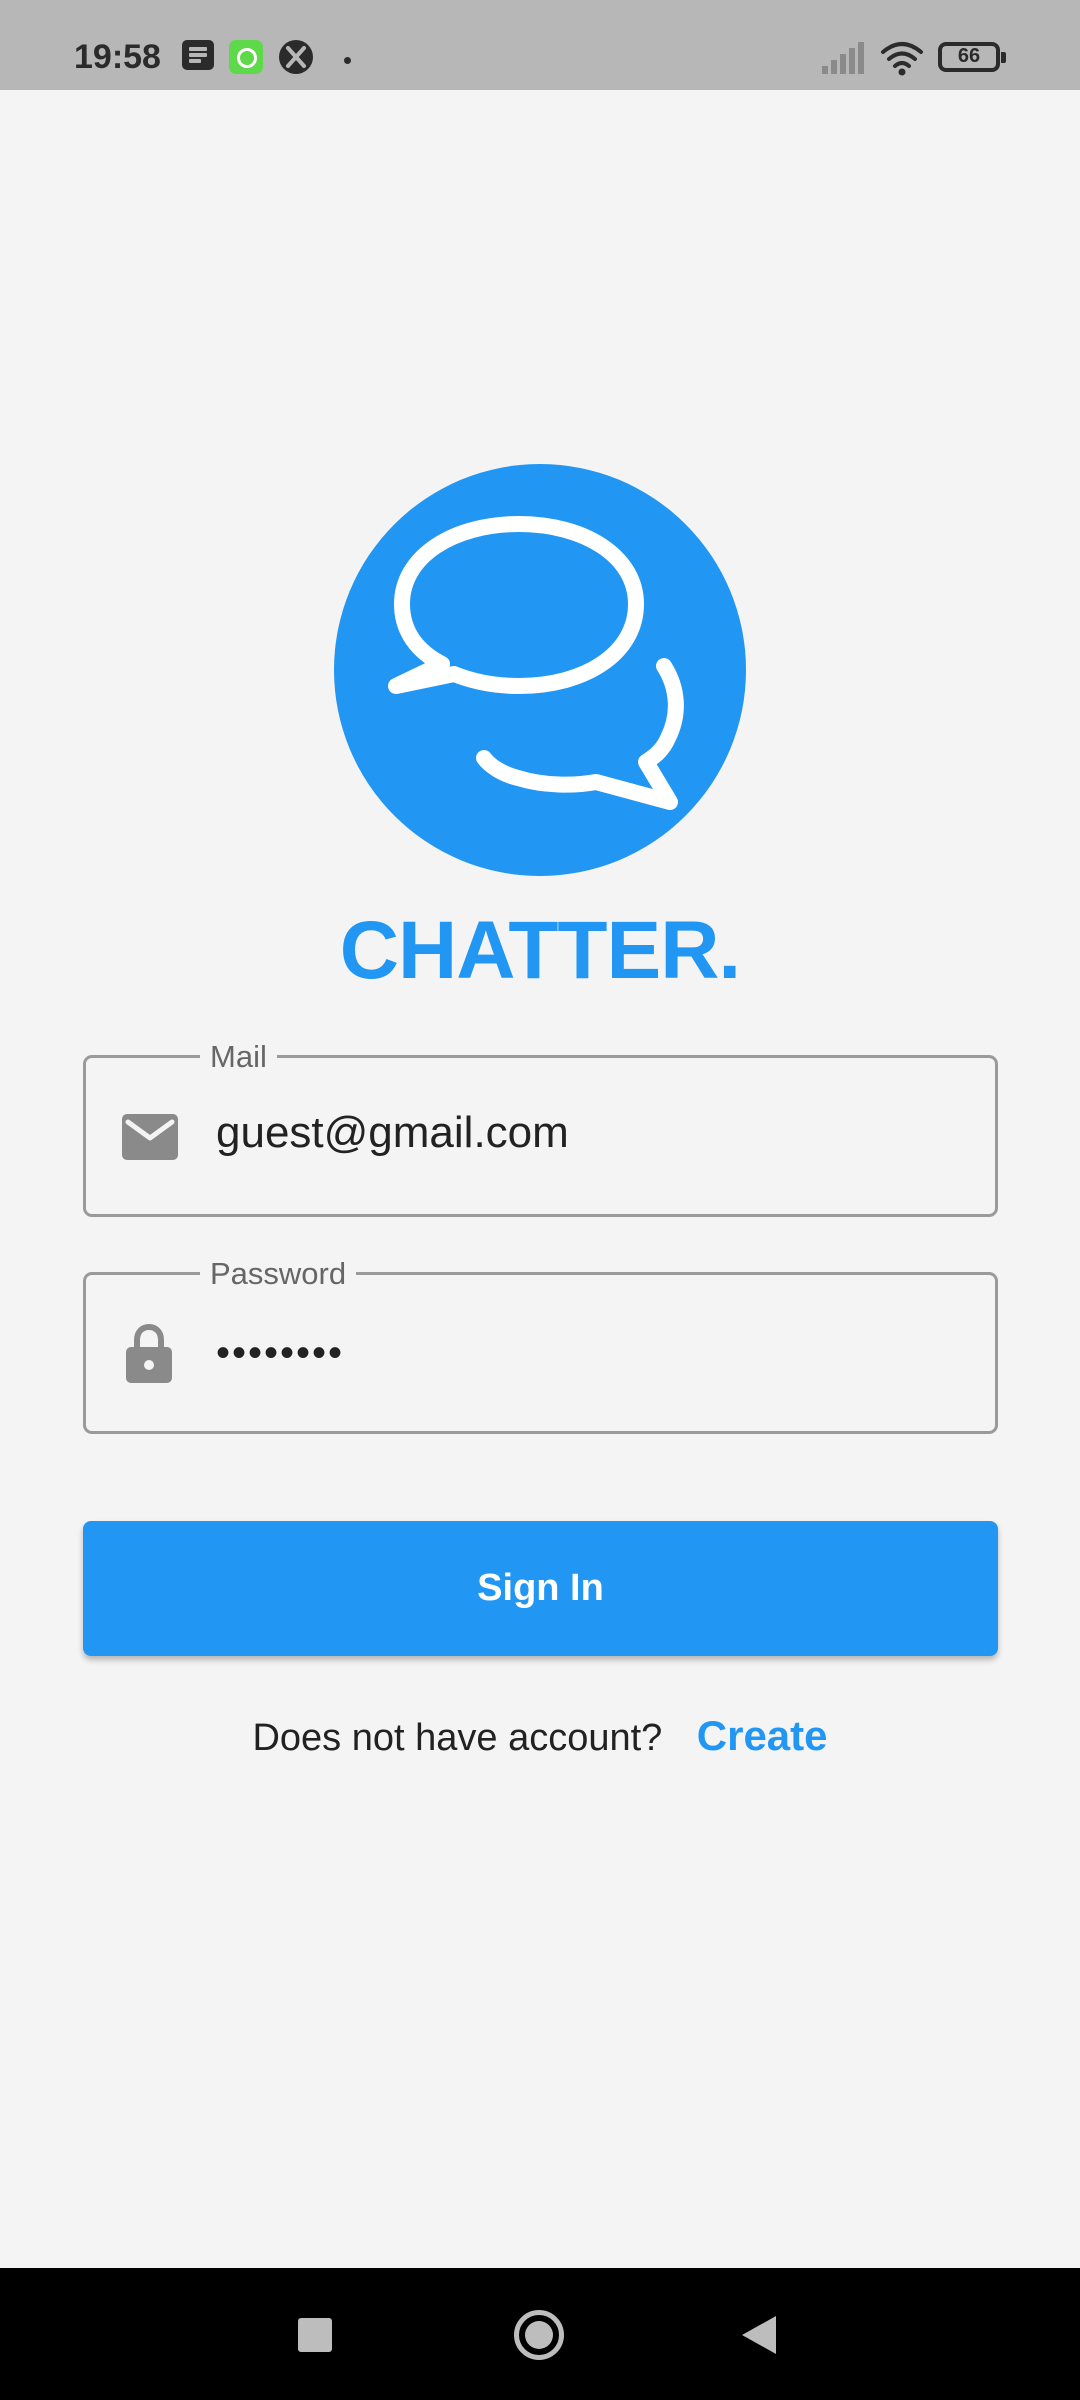  I want to click on dot-icon, so click(347, 60).